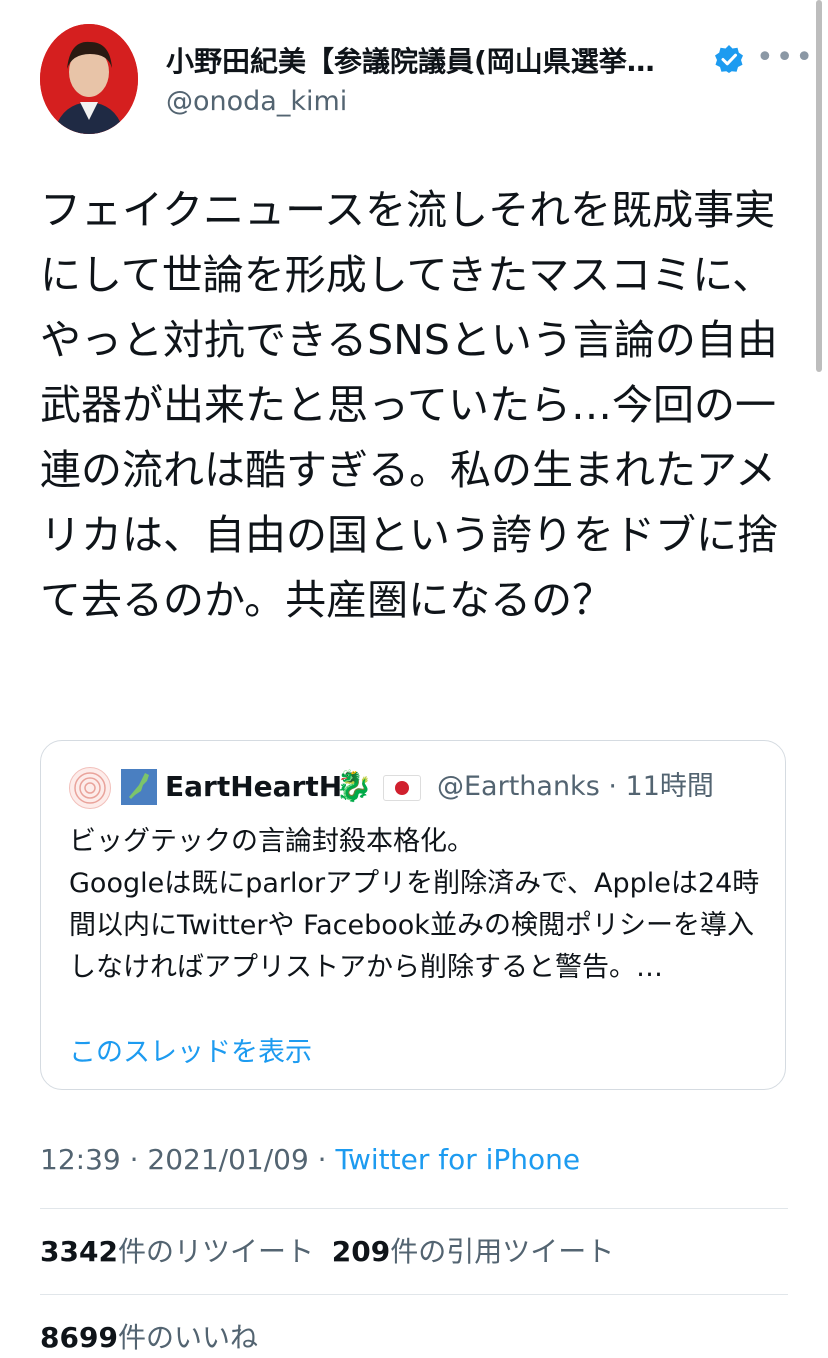  What do you see at coordinates (575, 786) in the screenshot?
I see `quoted-handle-time: @Earthanks · 11時間` at bounding box center [575, 786].